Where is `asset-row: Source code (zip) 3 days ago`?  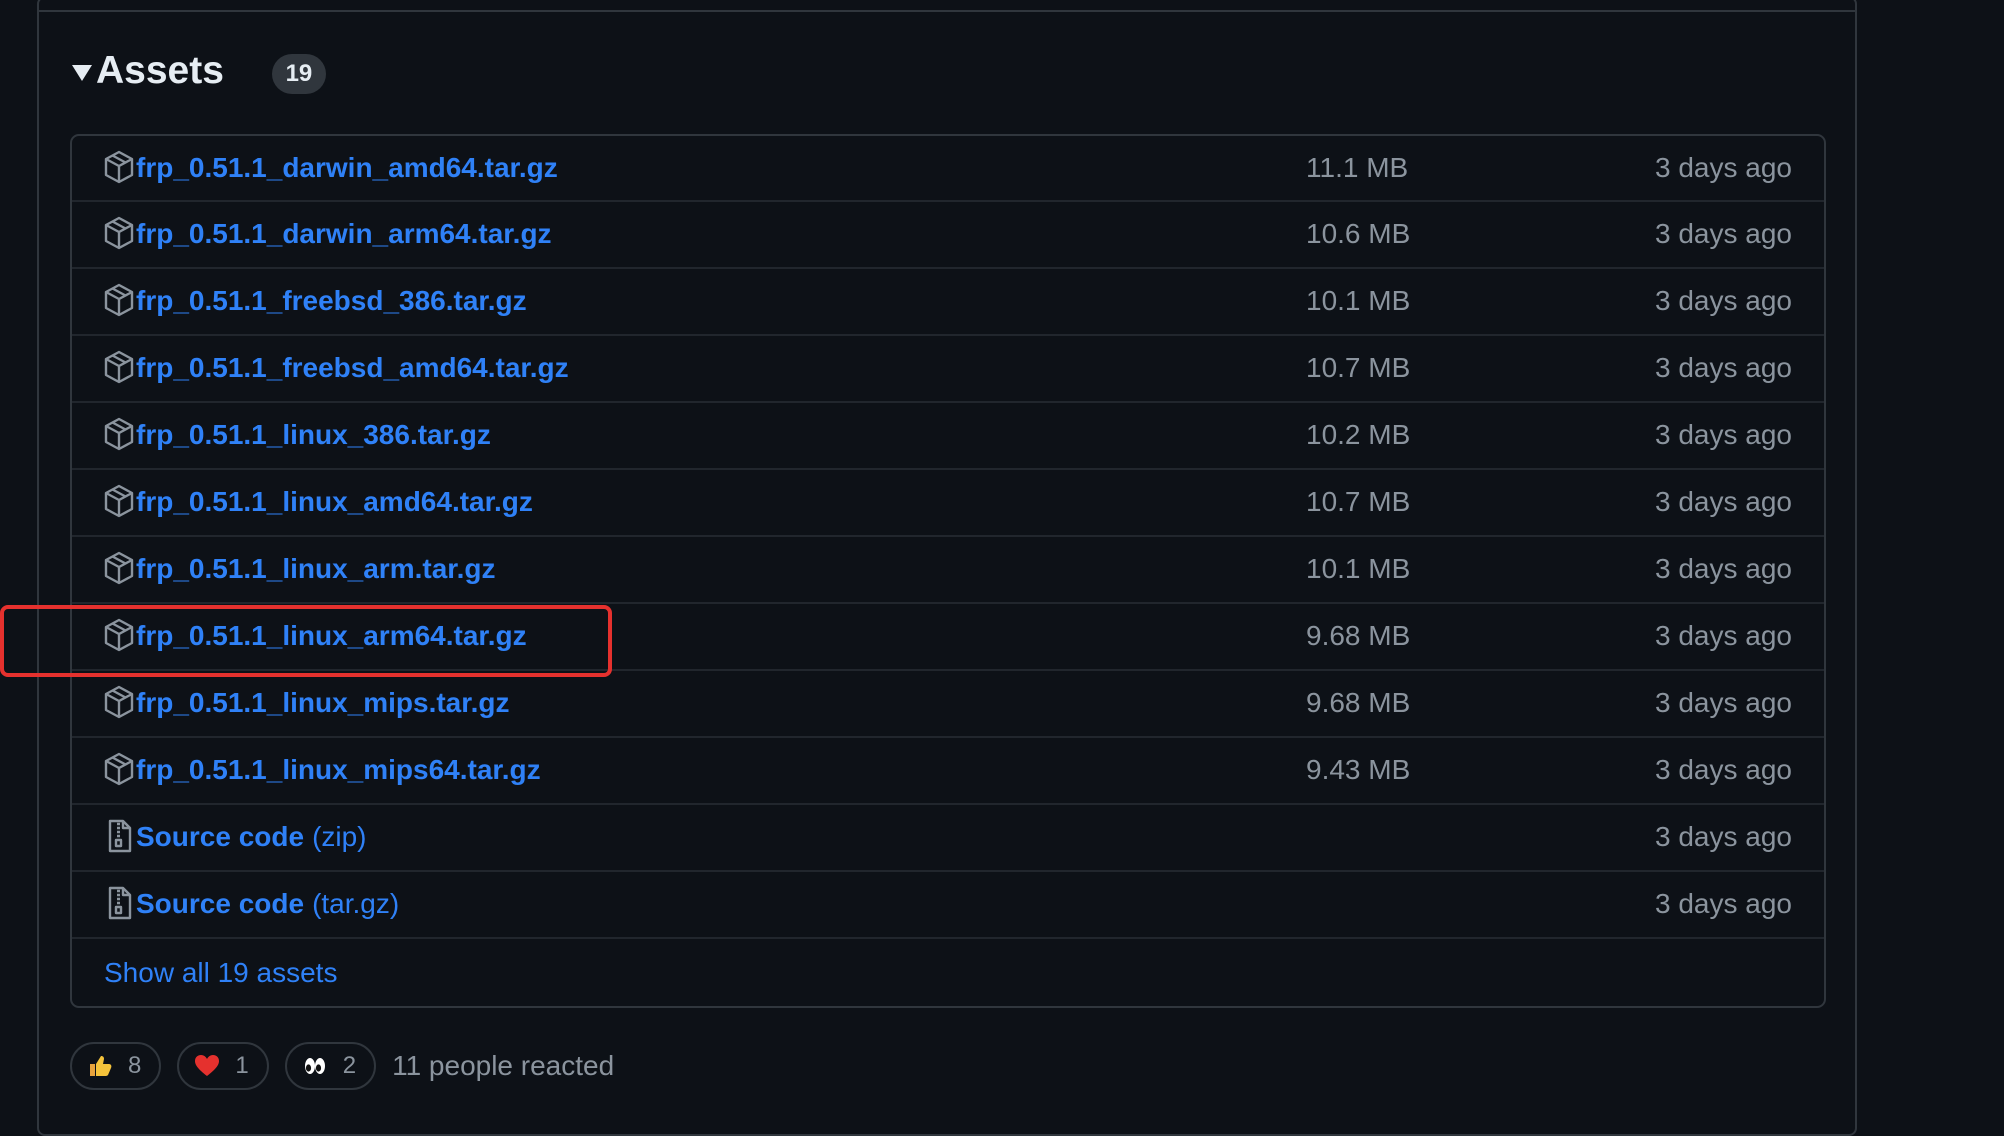
asset-row: Source code (zip) 3 days ago is located at coordinates (948, 838).